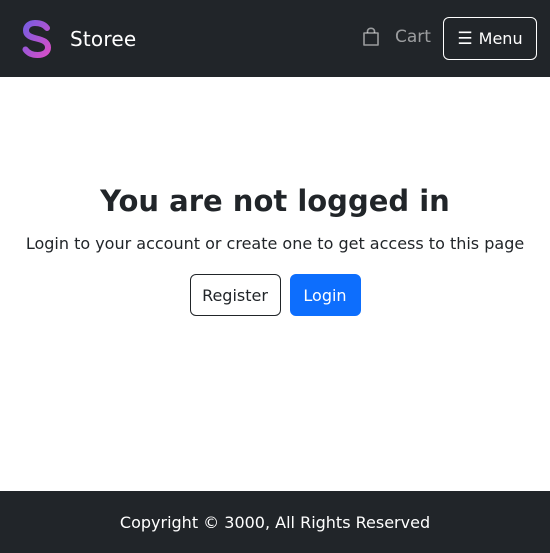 Image resolution: width=550 pixels, height=553 pixels. Describe the element at coordinates (465, 38) in the screenshot. I see `hamburger-icon: ☰` at that location.